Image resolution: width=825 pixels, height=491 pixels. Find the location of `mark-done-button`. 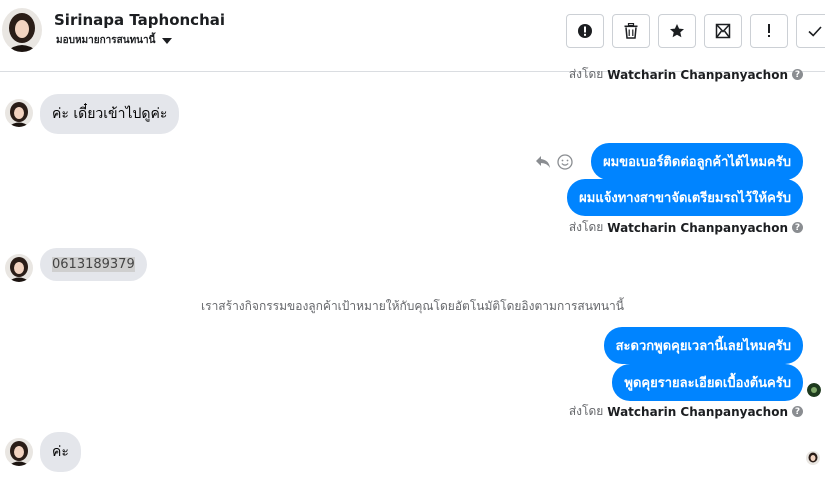

mark-done-button is located at coordinates (810, 31).